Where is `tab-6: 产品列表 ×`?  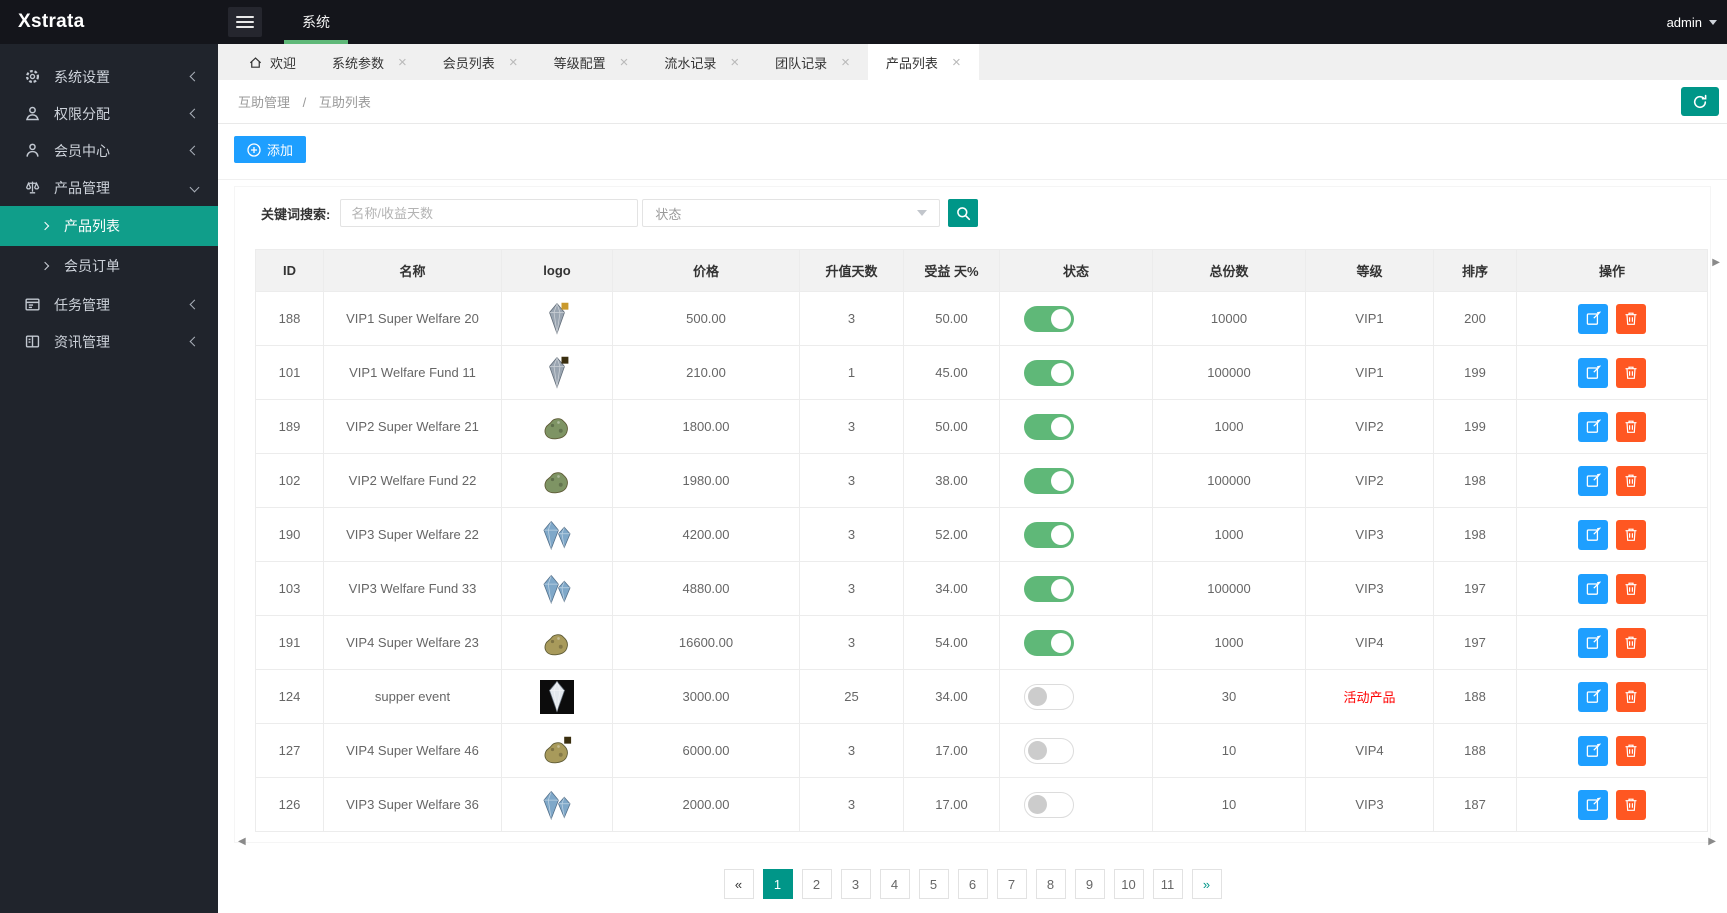 tab-6: 产品列表 × is located at coordinates (923, 62).